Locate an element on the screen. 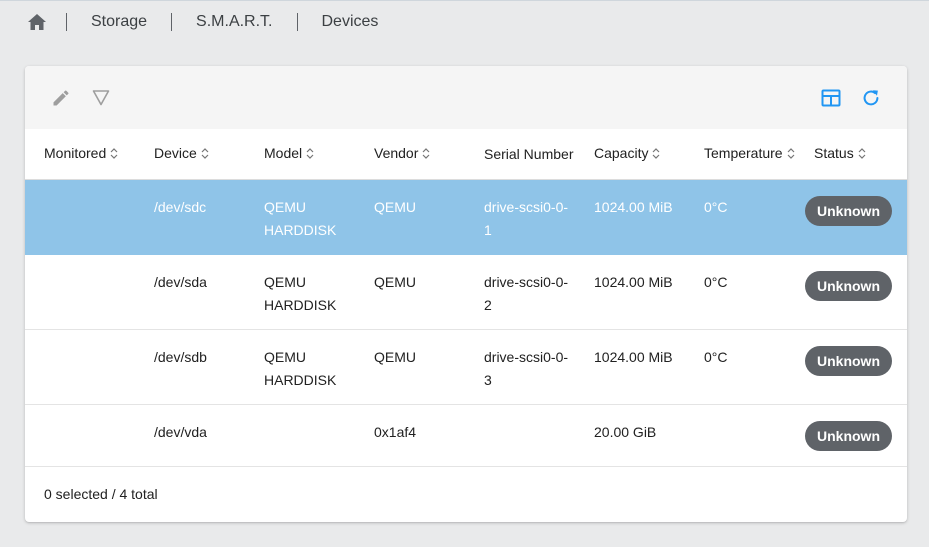 Image resolution: width=929 pixels, height=547 pixels. column-header-serial-number: Serial Number is located at coordinates (520, 154).